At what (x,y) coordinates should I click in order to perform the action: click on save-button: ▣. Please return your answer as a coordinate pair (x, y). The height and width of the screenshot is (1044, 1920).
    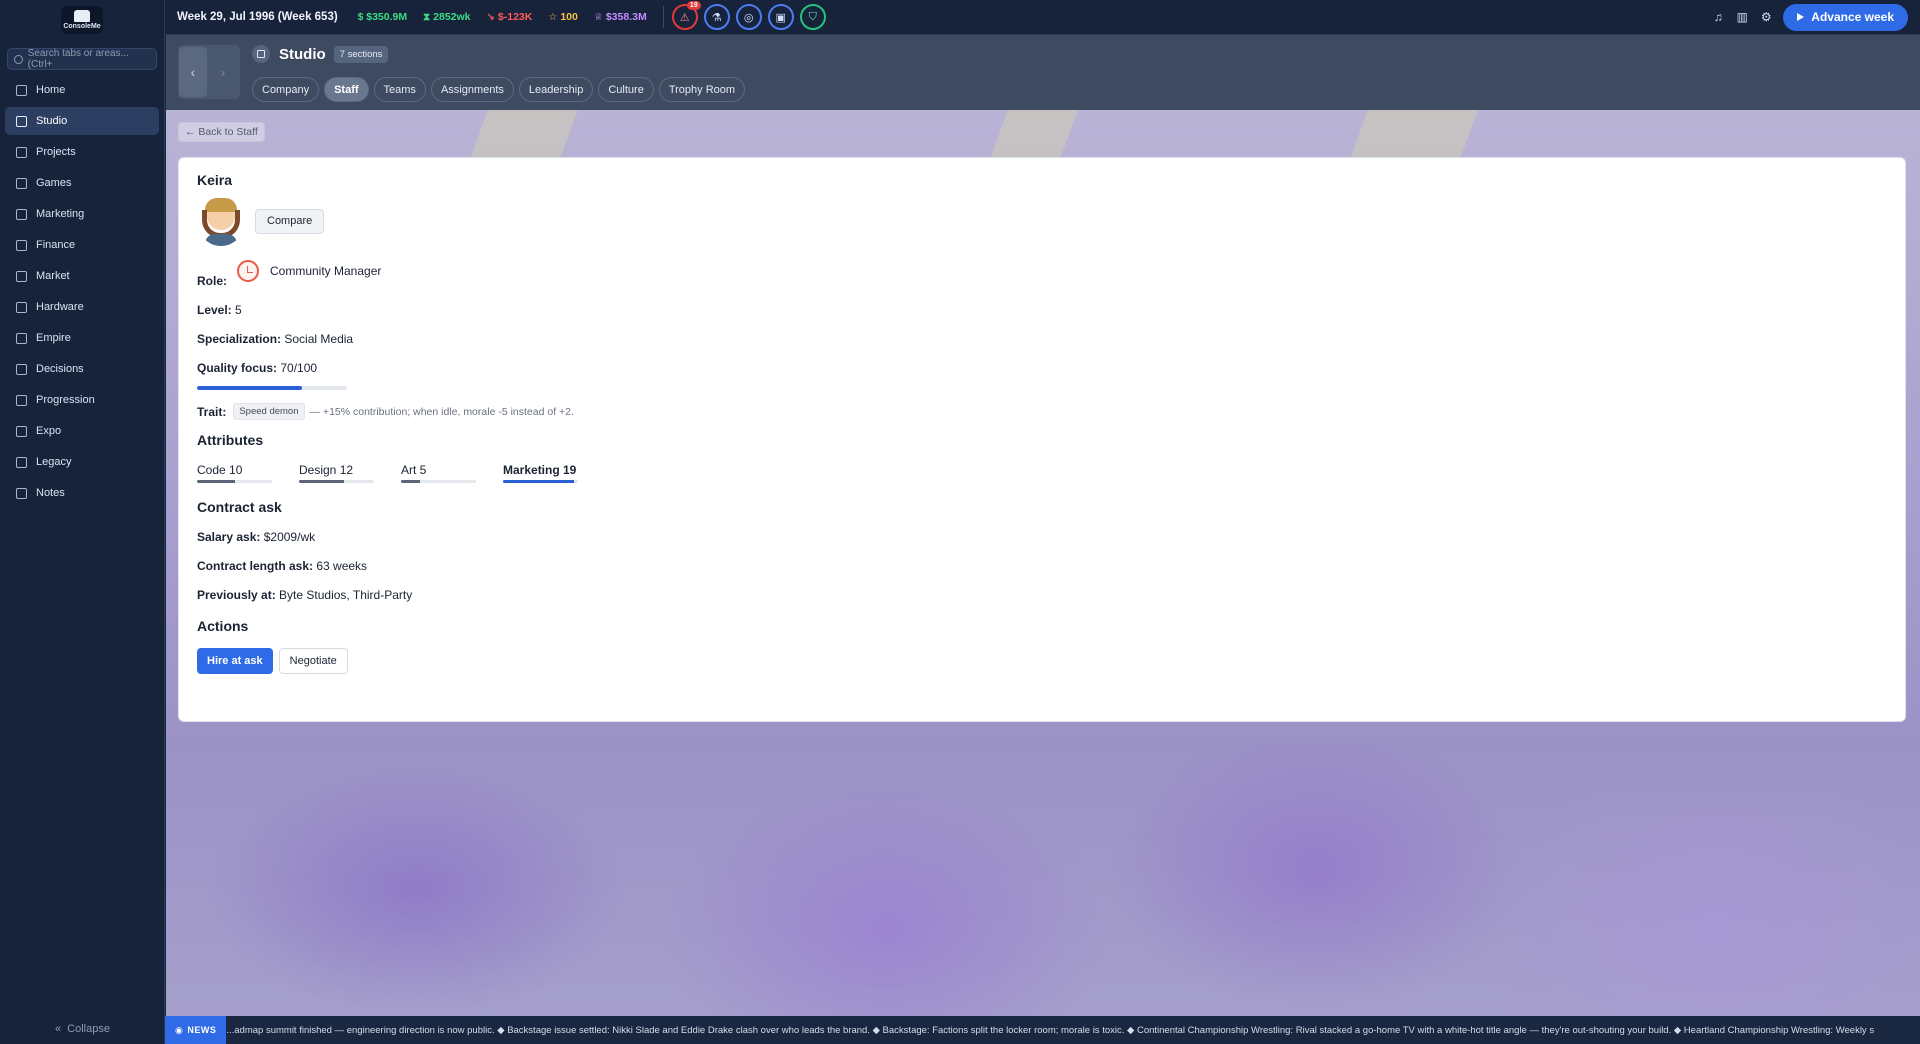
    Looking at the image, I should click on (780, 17).